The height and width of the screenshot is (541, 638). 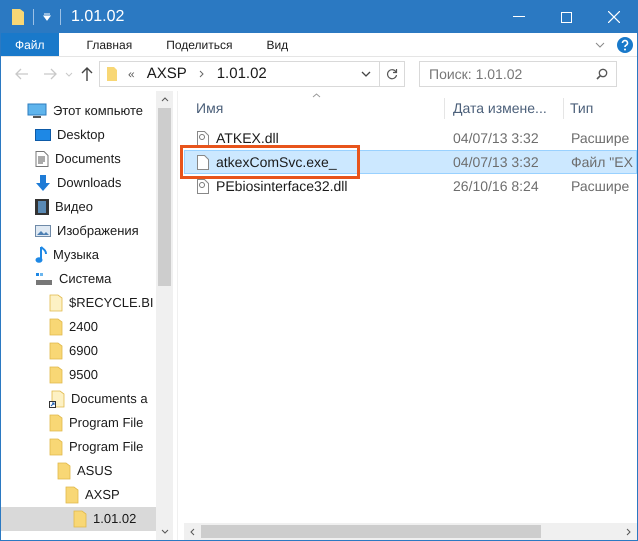 I want to click on tree-item: 6900, so click(x=78, y=351).